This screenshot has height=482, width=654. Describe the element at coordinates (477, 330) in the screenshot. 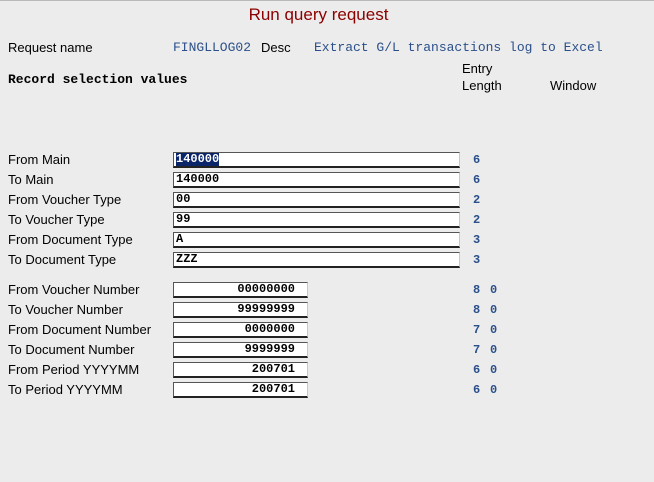

I see `from-document-number-length: 7` at that location.